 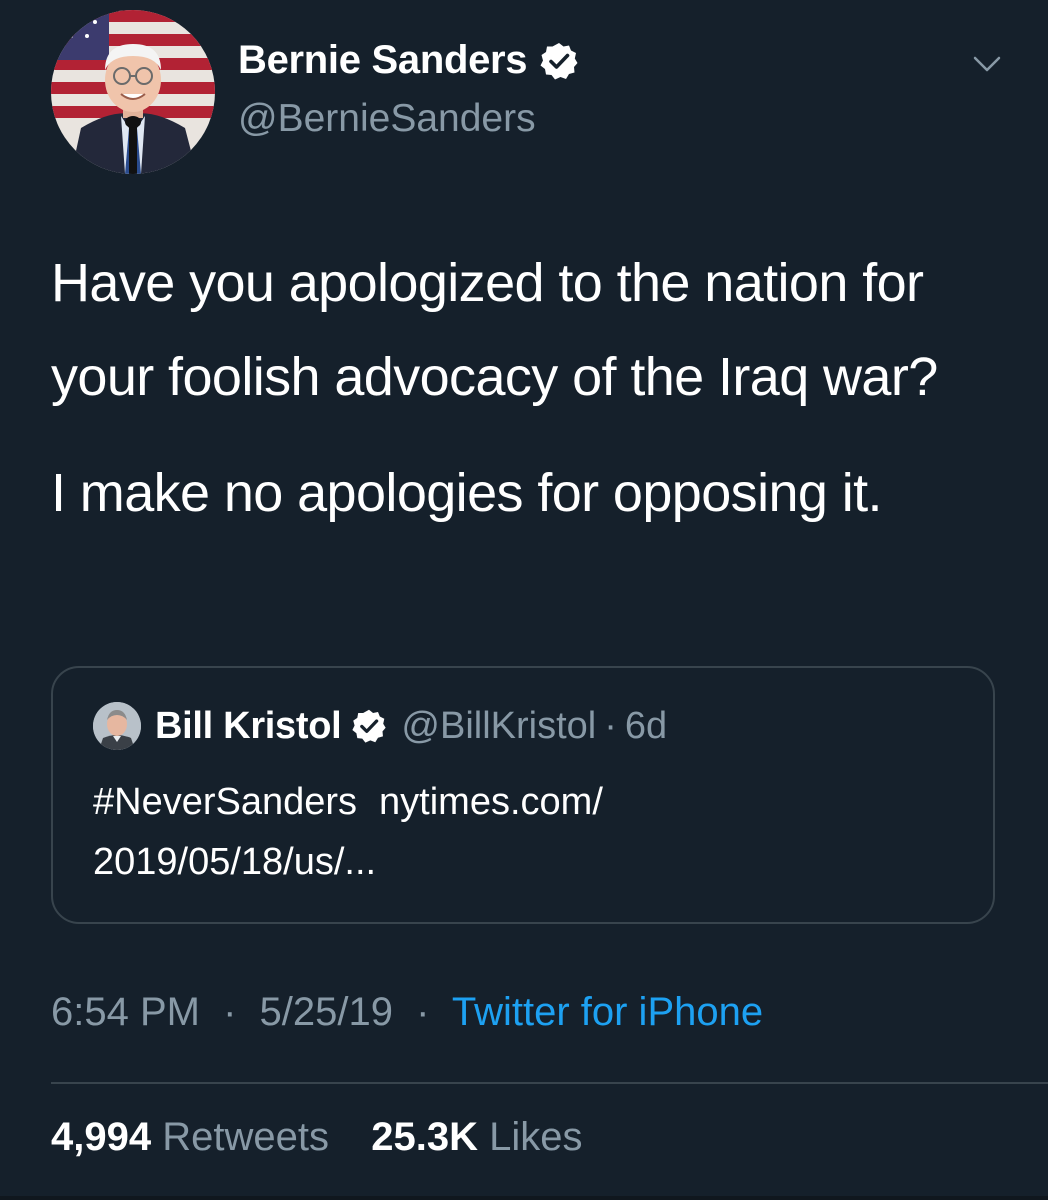 I want to click on author-name-row: Bernie Sanders, so click(x=408, y=60).